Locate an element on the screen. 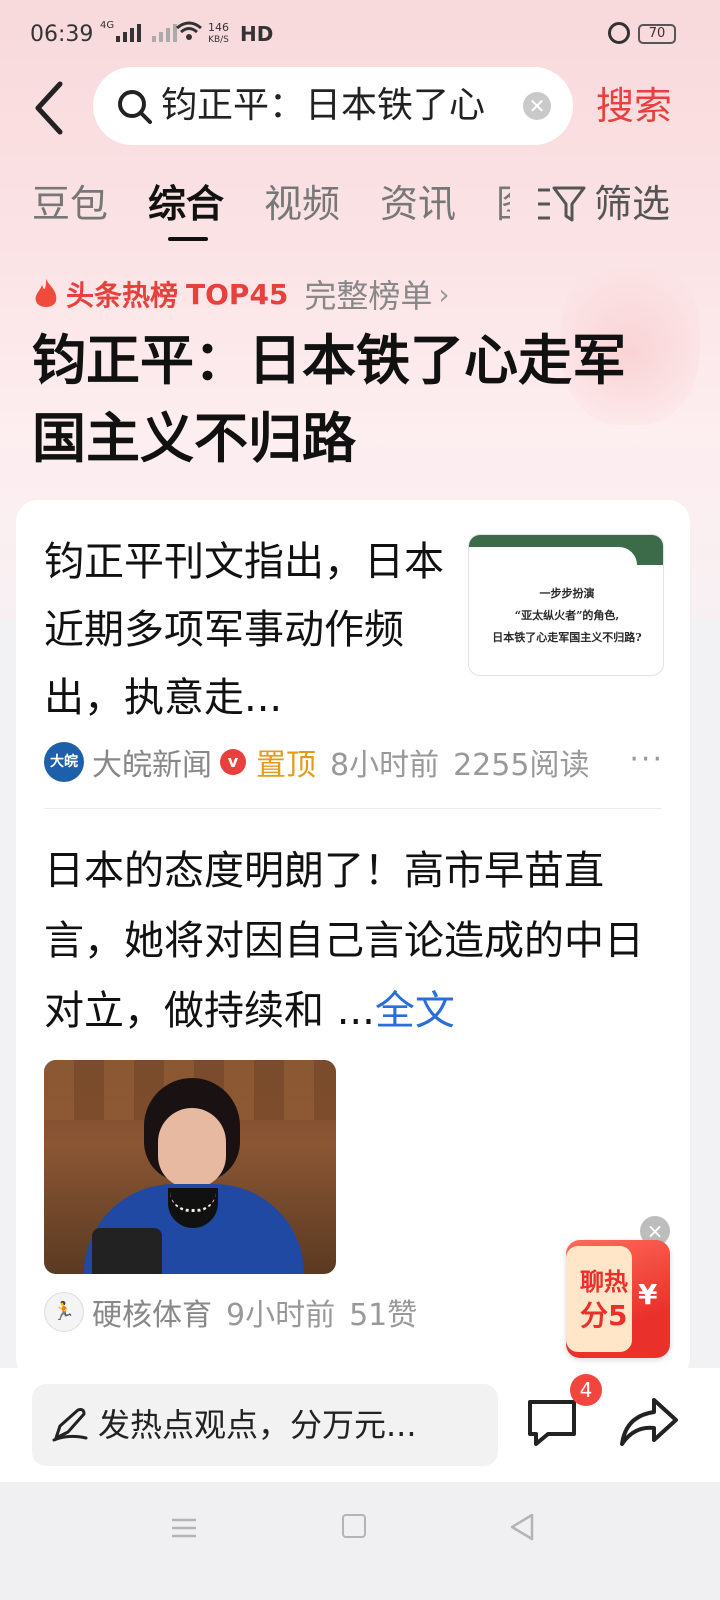 This screenshot has height=1600, width=720. network-speed: 146 KB/S is located at coordinates (218, 34).